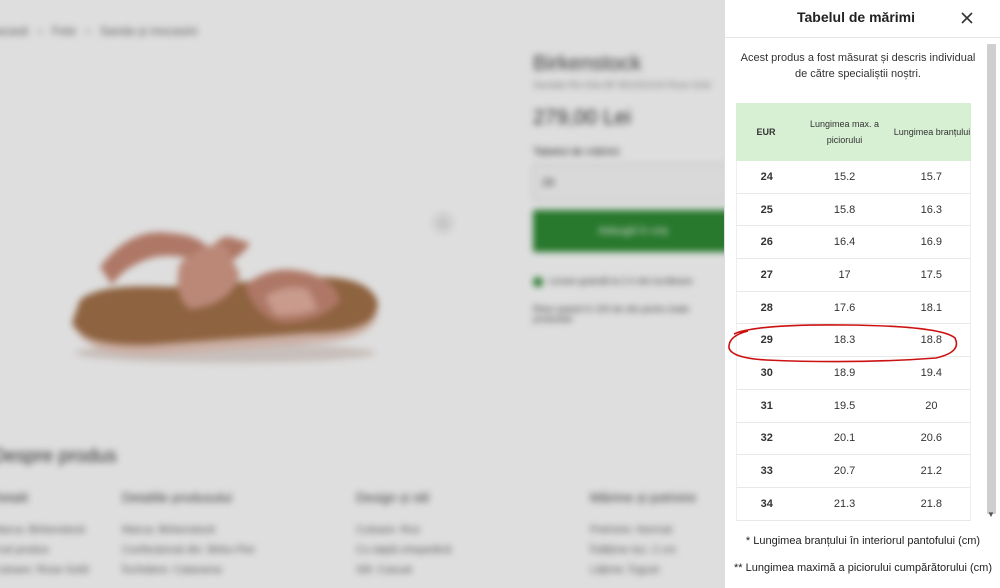  I want to click on table-row: 25 15.8 16.3, so click(853, 210).